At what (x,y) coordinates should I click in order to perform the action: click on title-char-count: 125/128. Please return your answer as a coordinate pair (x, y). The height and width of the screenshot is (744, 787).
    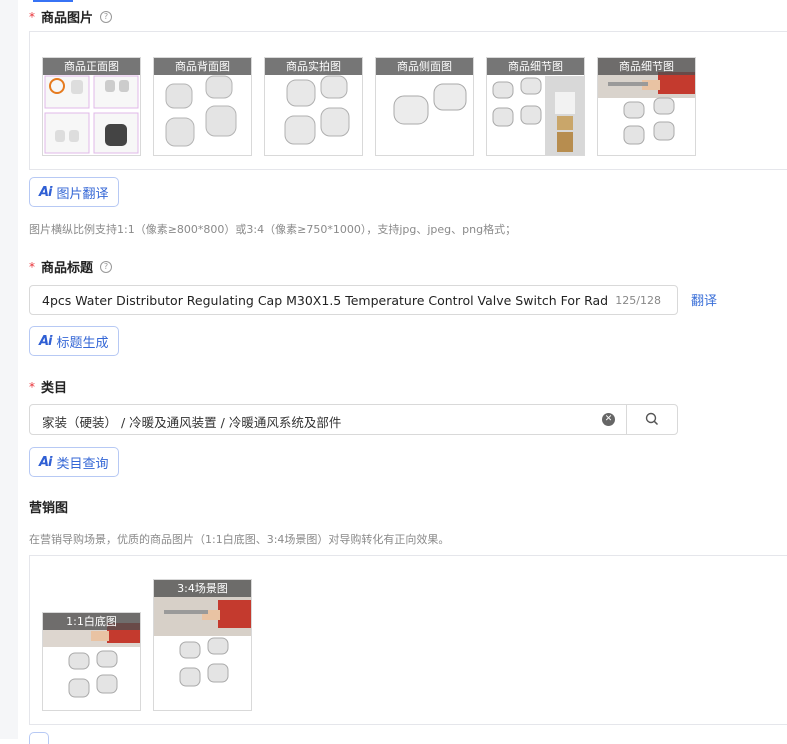
    Looking at the image, I should click on (638, 300).